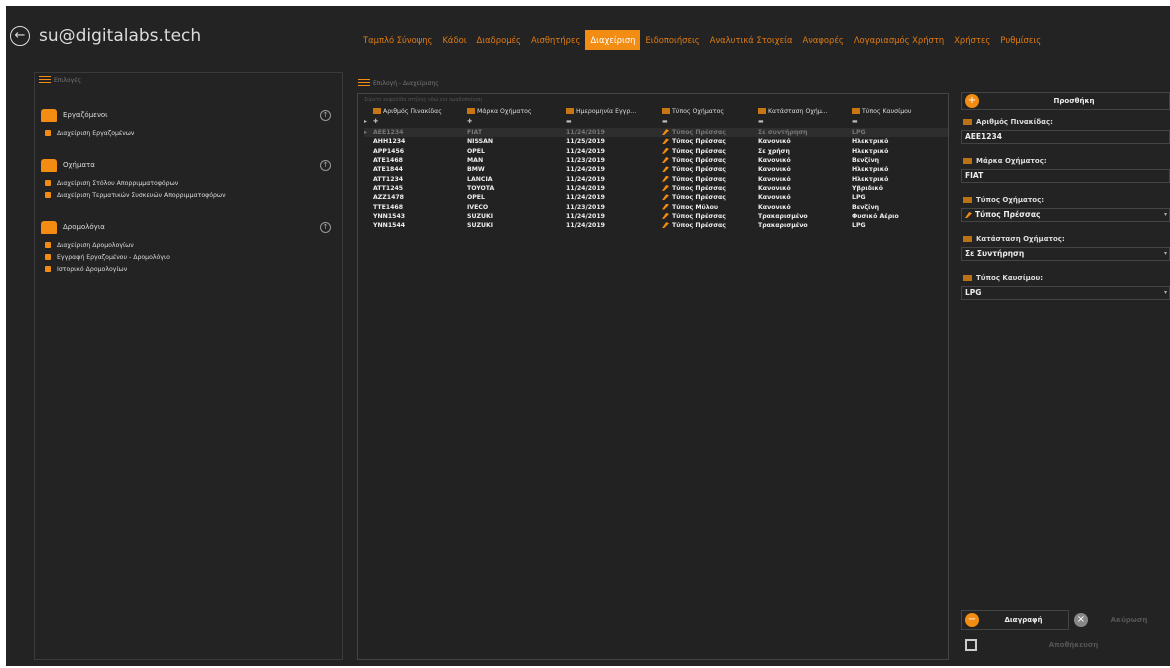 The image size is (1170, 668). What do you see at coordinates (1074, 101) in the screenshot?
I see `add-label: Προσθήκη` at bounding box center [1074, 101].